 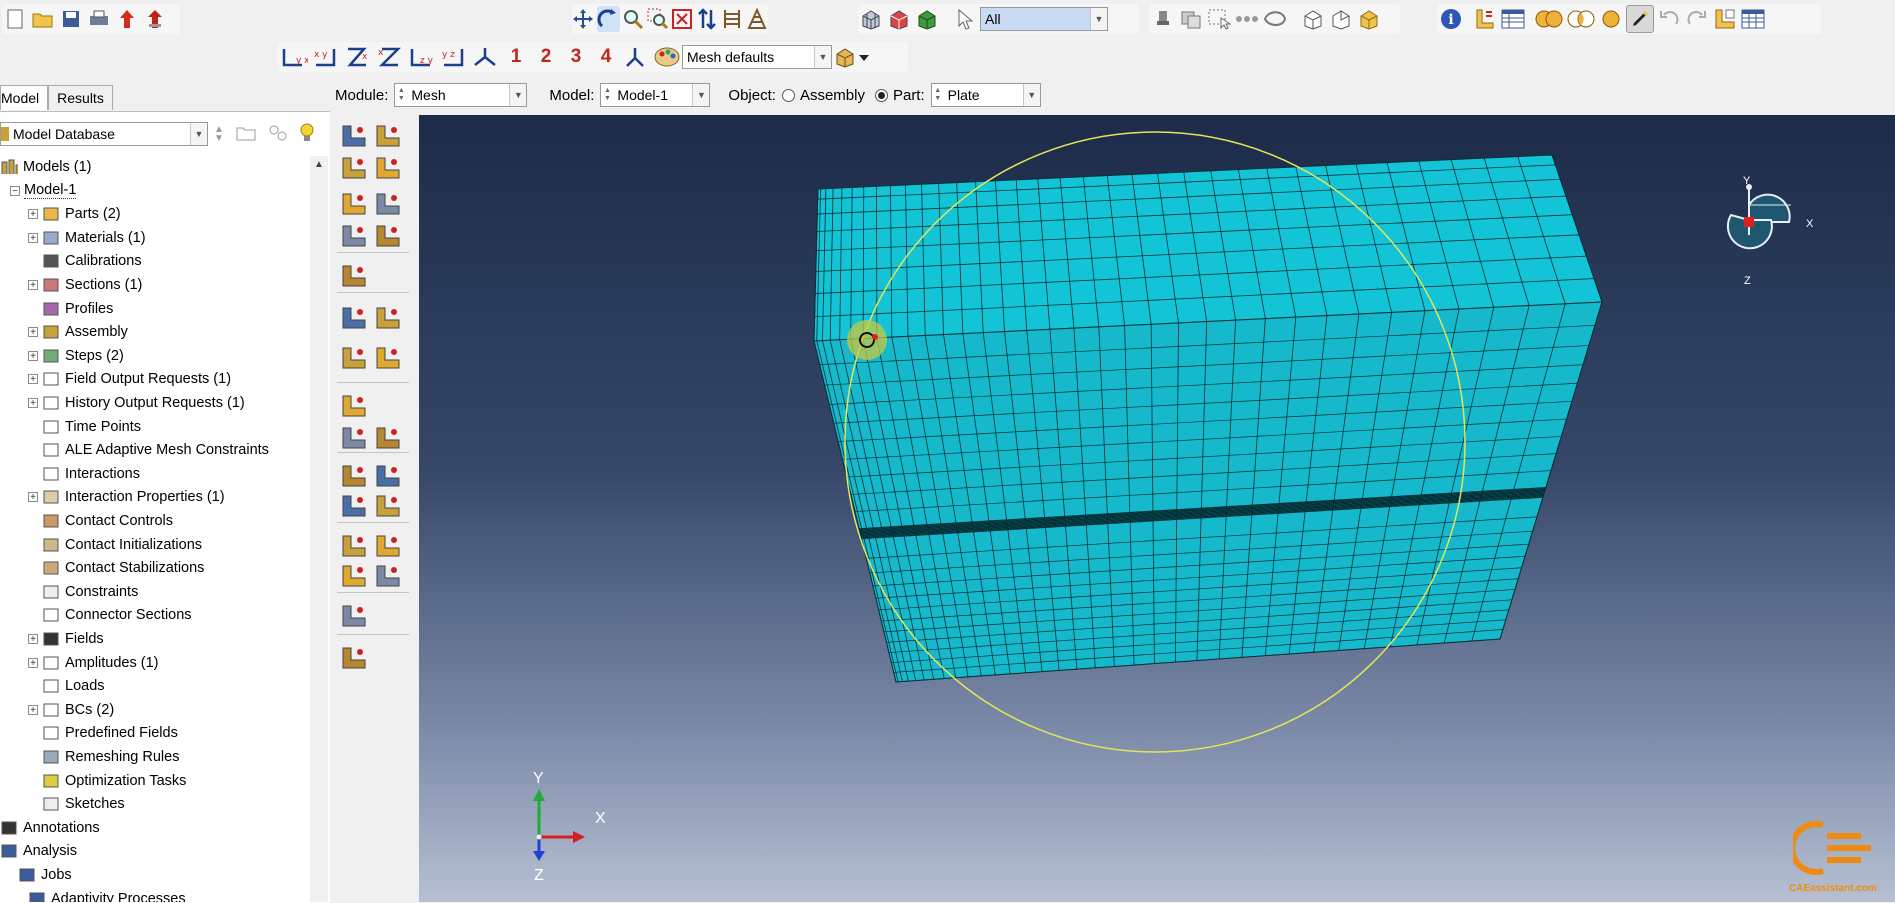 I want to click on print-icon, so click(x=99, y=19).